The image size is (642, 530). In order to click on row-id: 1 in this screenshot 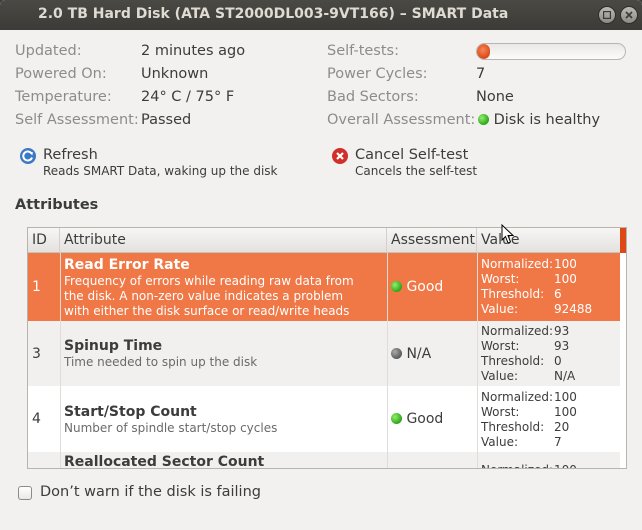, I will do `click(36, 287)`.